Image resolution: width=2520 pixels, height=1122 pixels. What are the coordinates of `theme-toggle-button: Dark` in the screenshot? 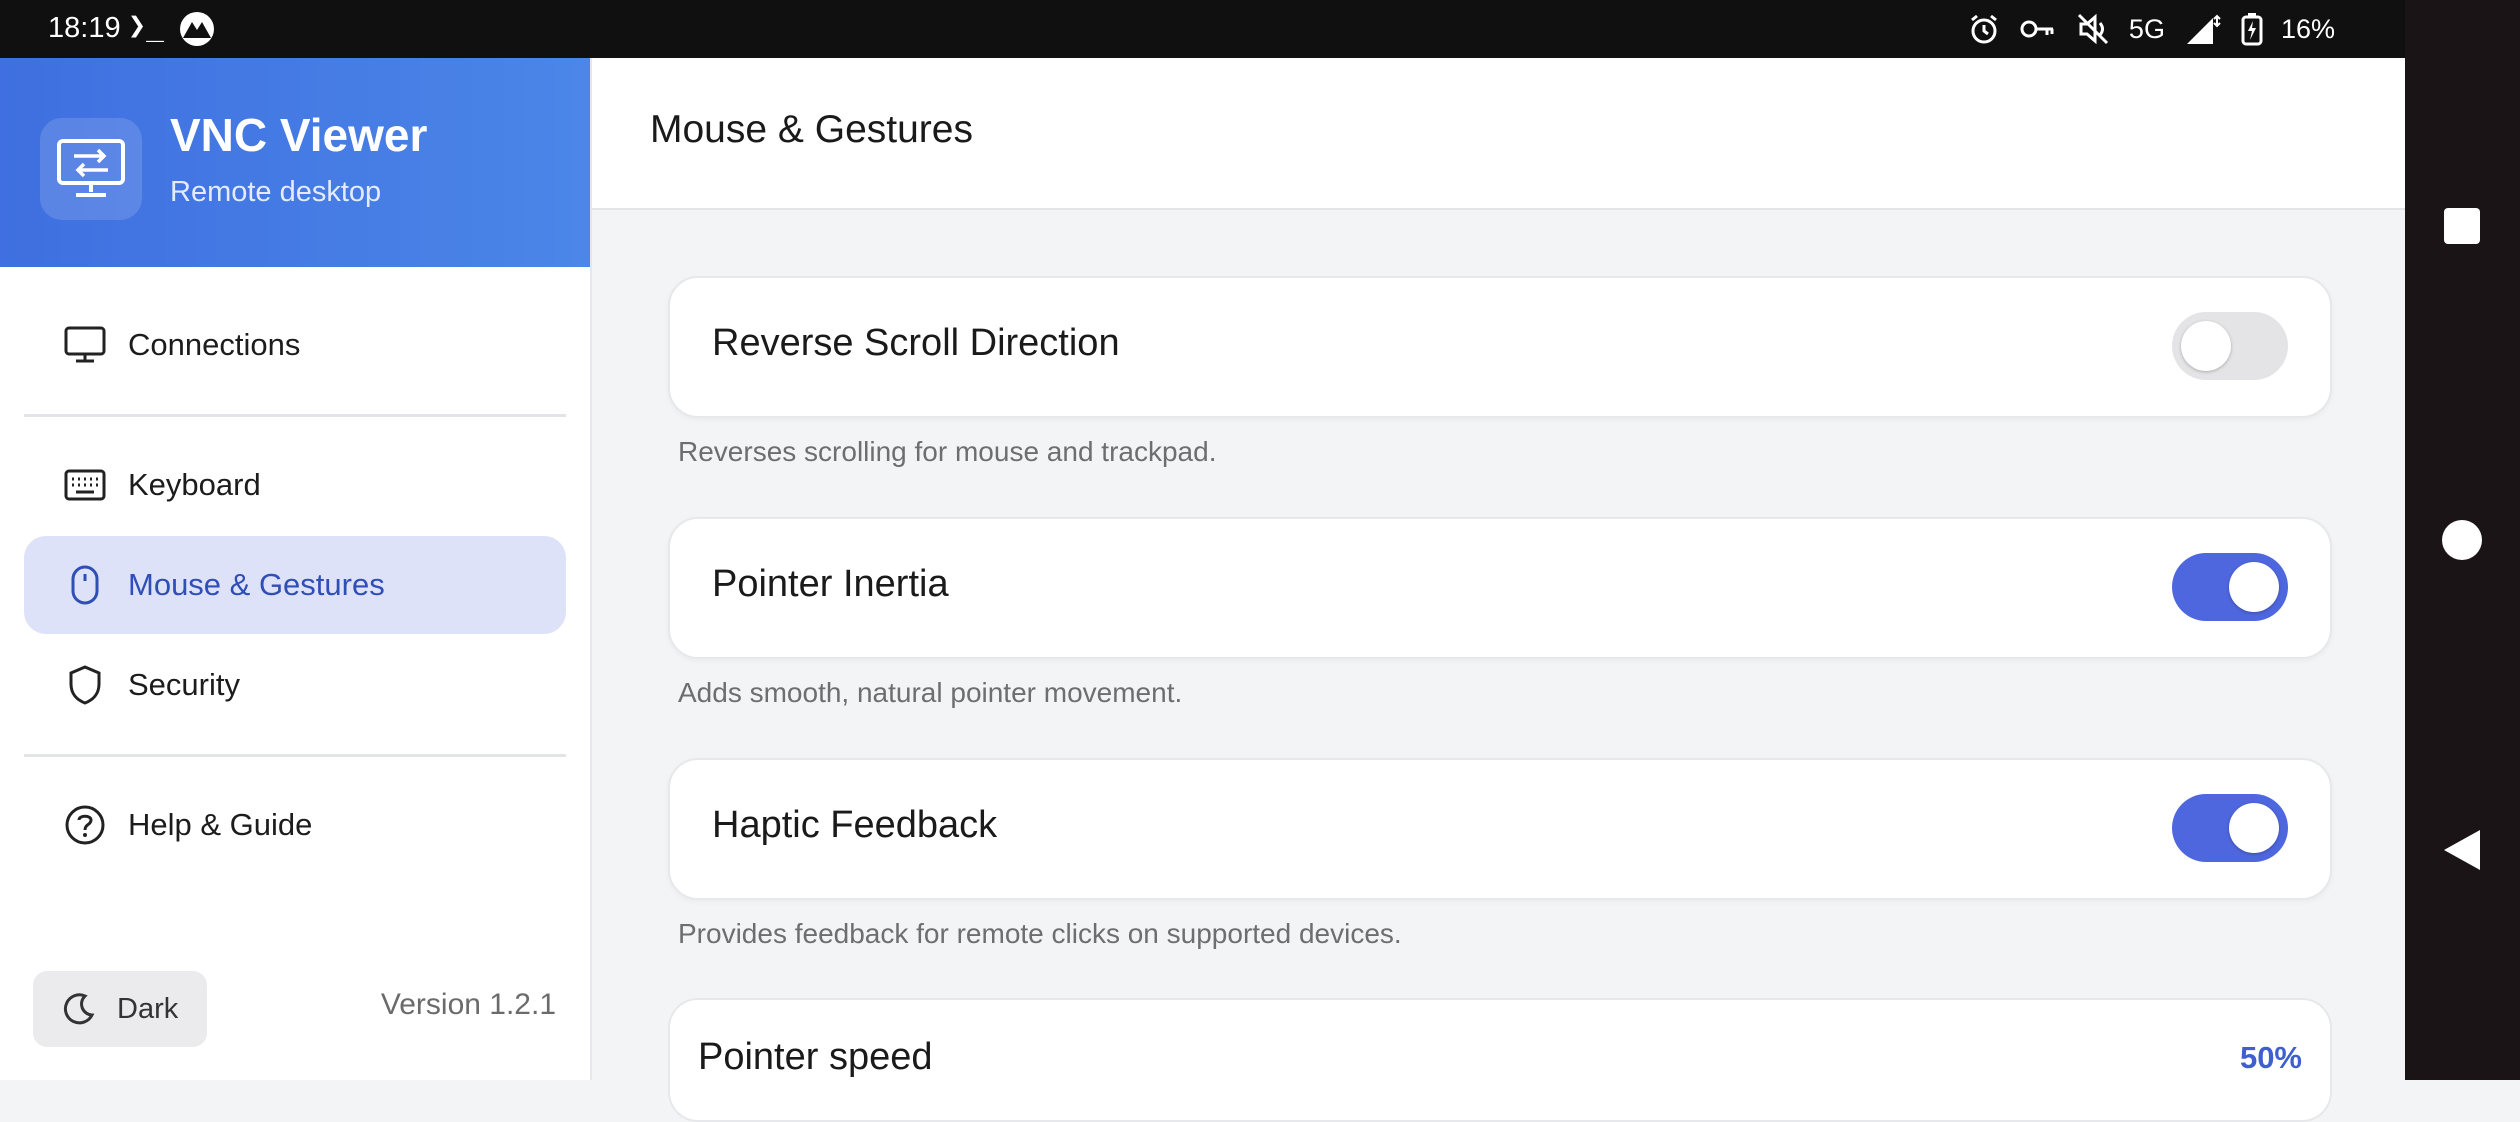 It's located at (120, 1009).